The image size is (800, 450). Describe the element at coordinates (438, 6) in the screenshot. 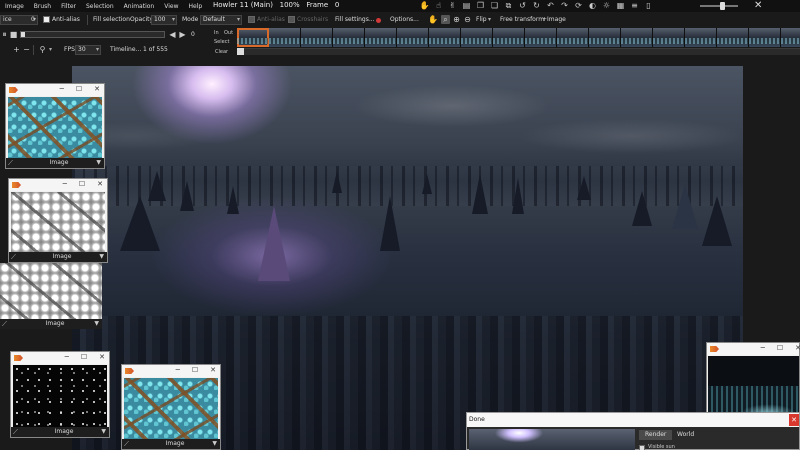

I see `hand-move-icon: ☝` at that location.